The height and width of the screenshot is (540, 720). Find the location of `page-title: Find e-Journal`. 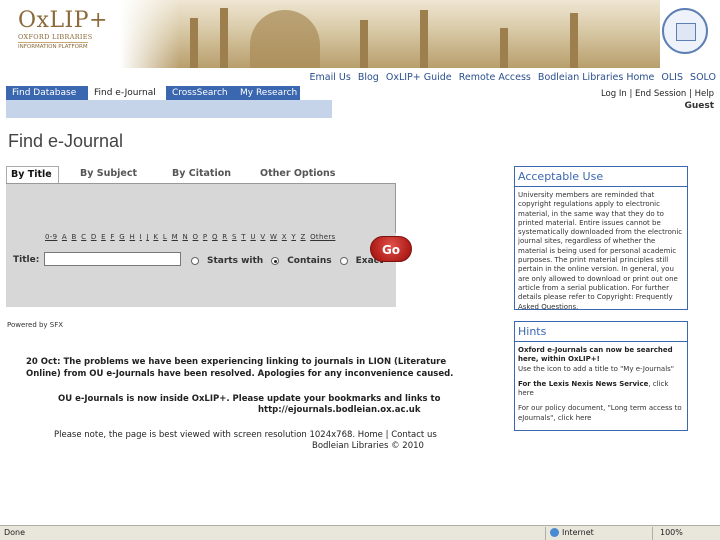

page-title: Find e-Journal is located at coordinates (66, 141).